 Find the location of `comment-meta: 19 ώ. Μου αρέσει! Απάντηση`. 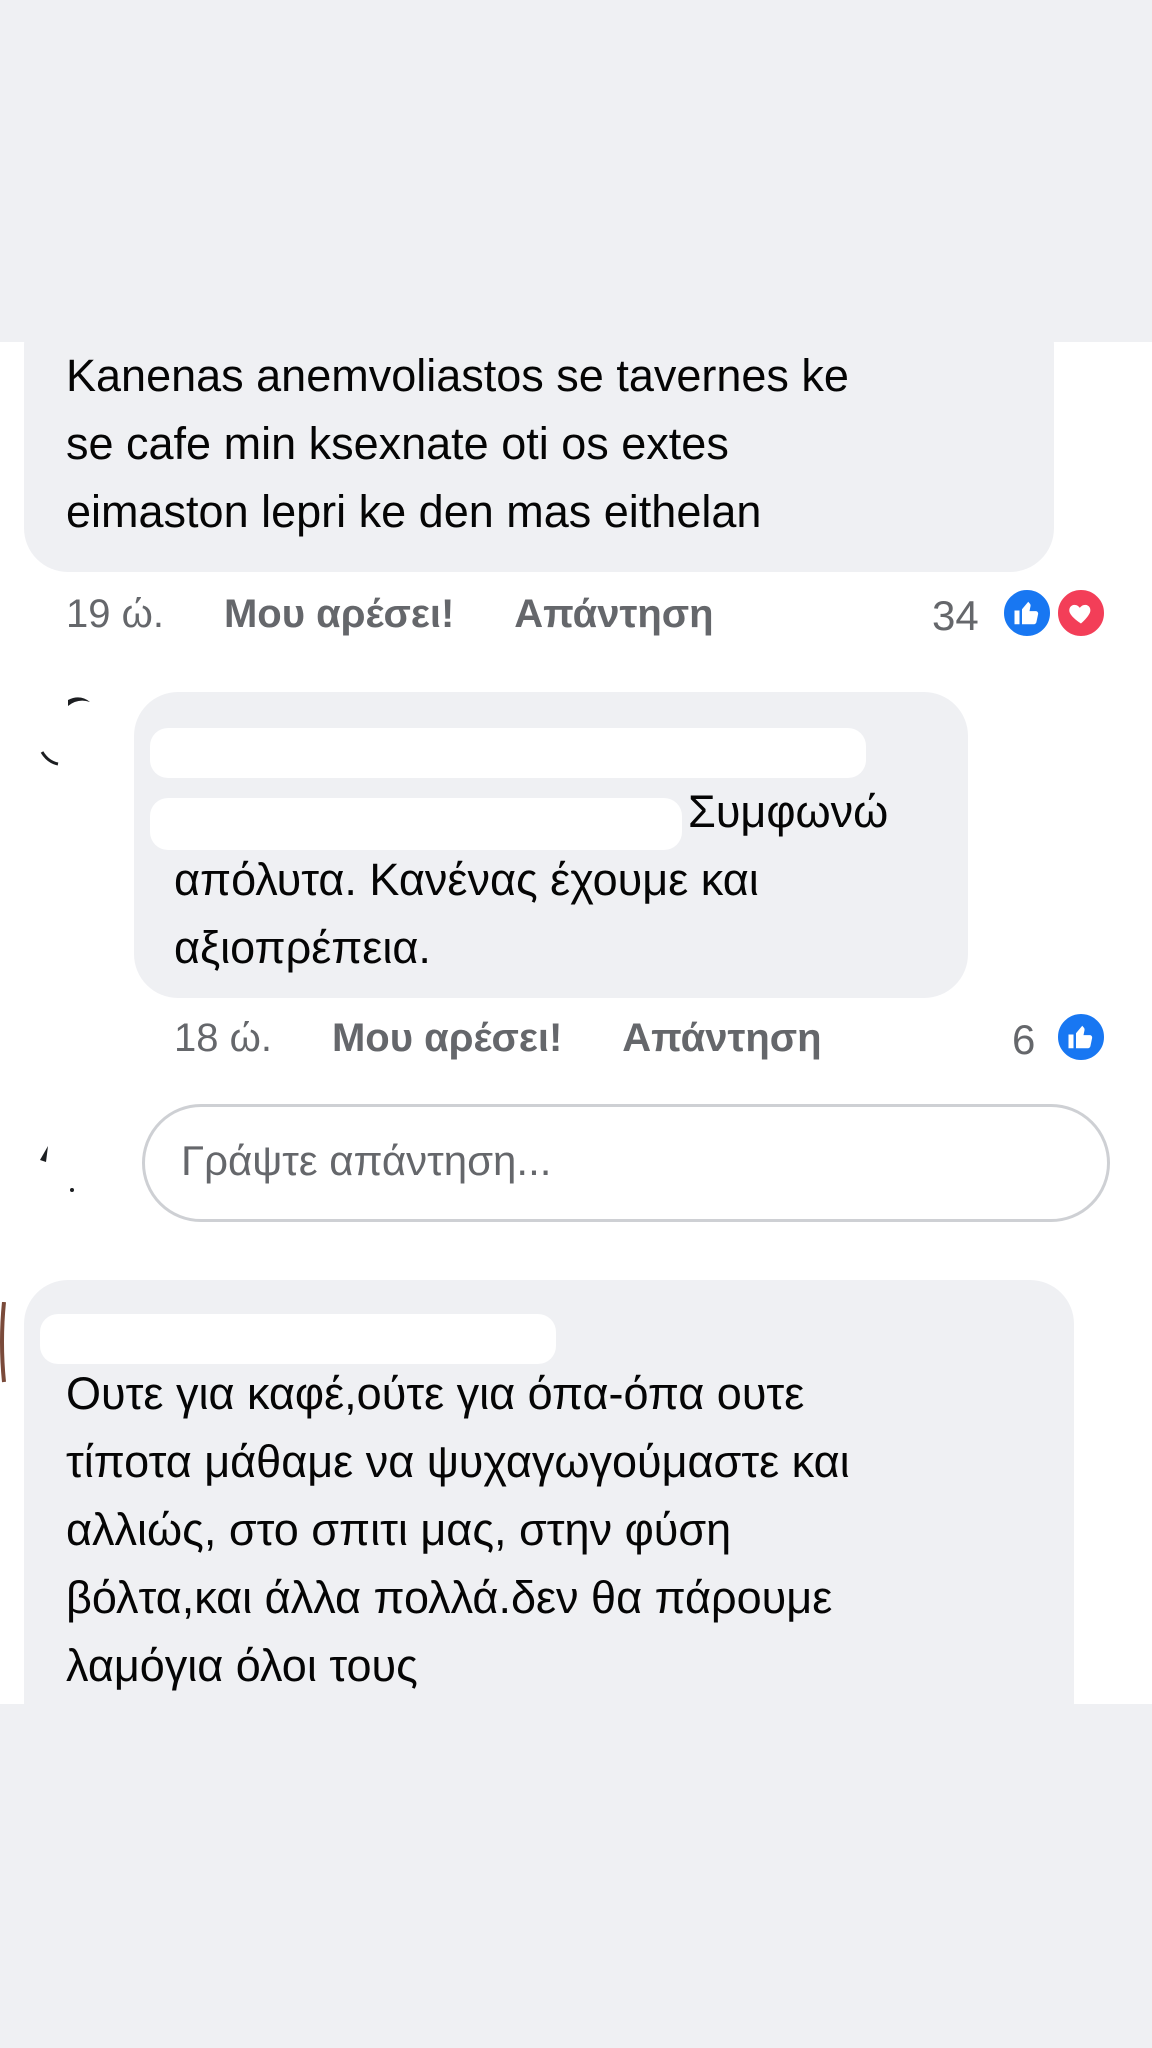

comment-meta: 19 ώ. Μου αρέσει! Απάντηση is located at coordinates (390, 614).